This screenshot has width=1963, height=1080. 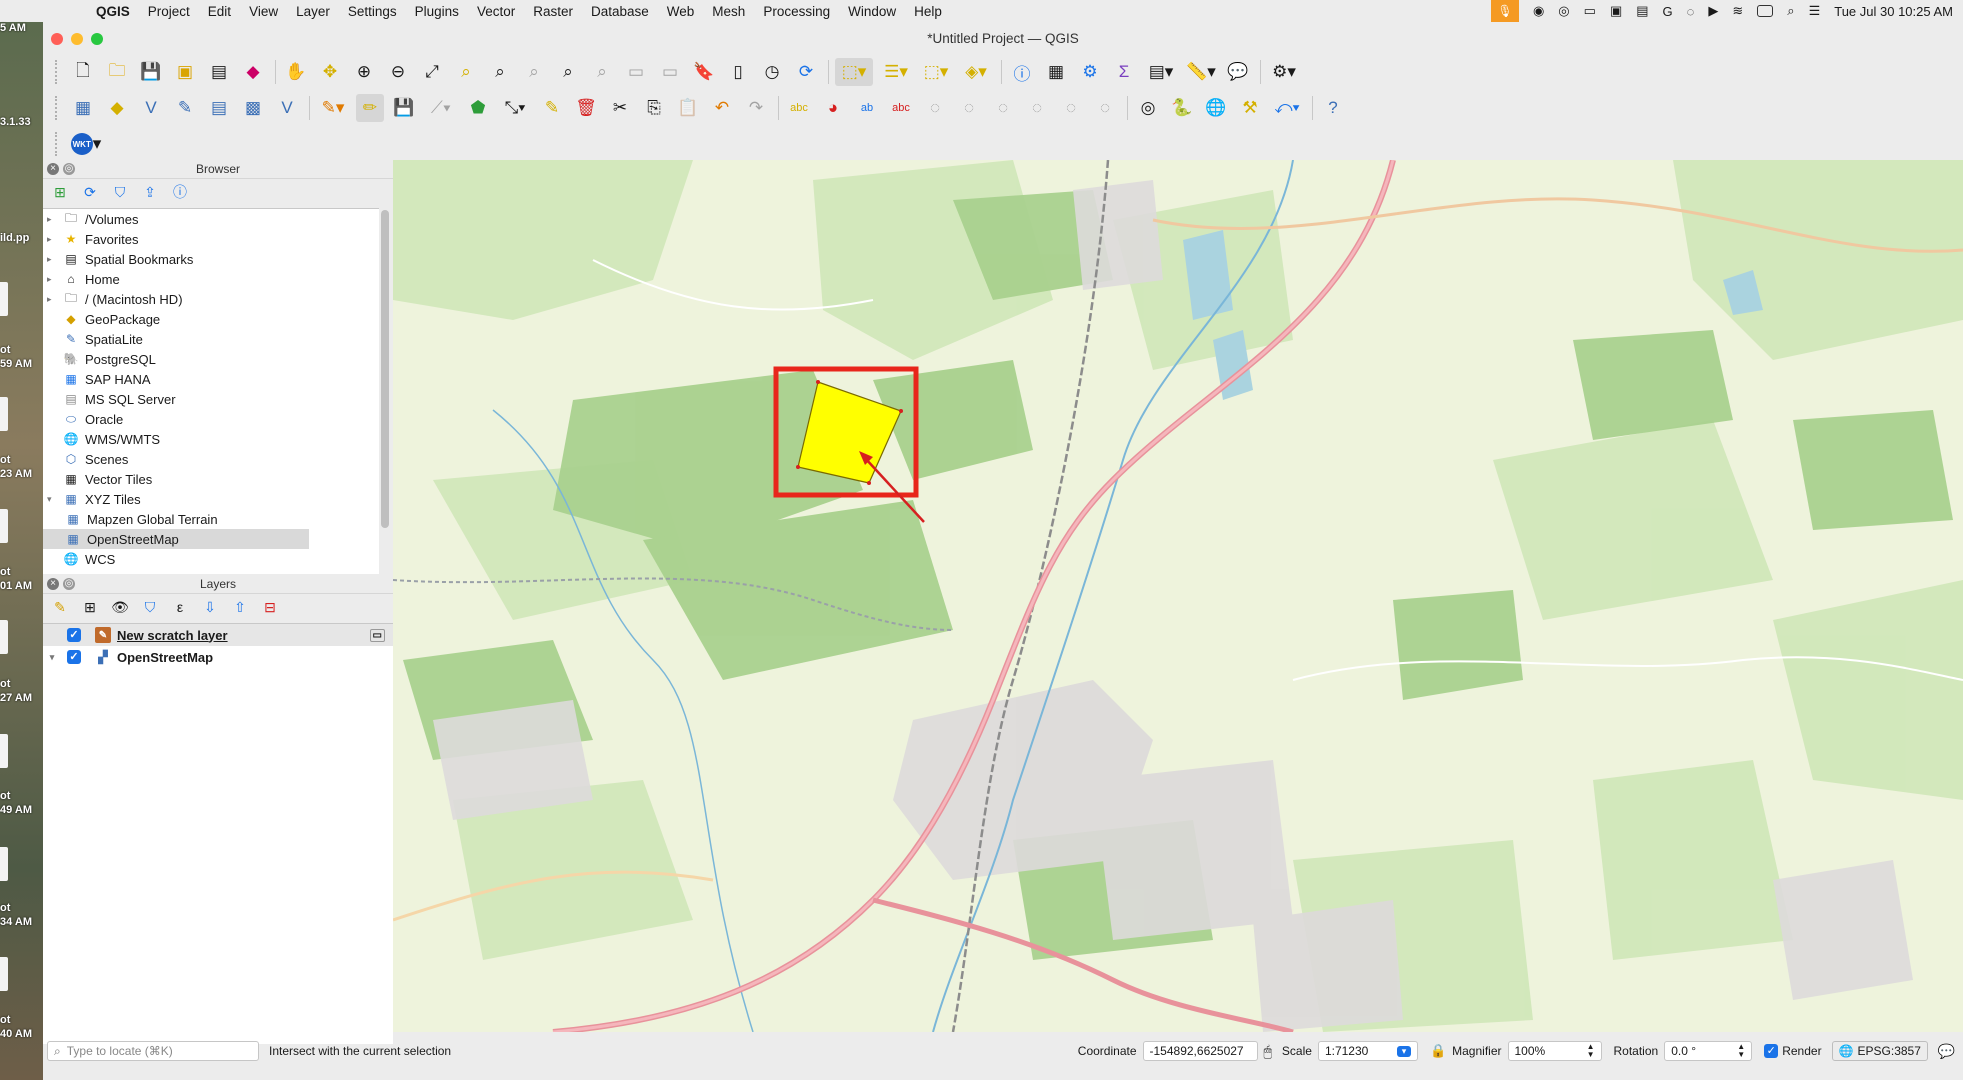 What do you see at coordinates (867, 108) in the screenshot?
I see `highlight-label-icon: ab` at bounding box center [867, 108].